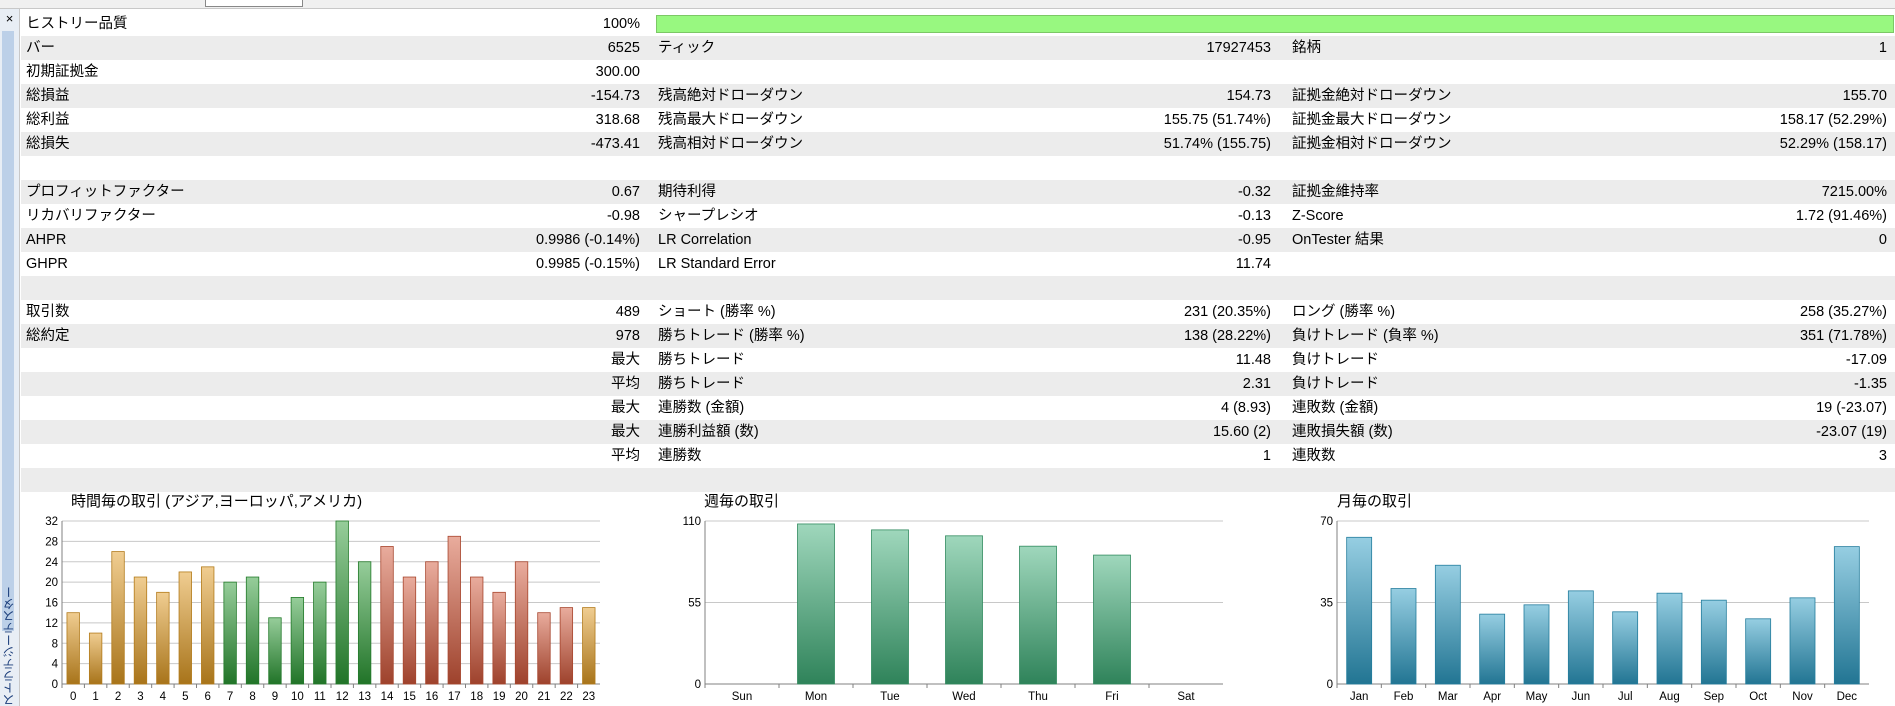 This screenshot has width=1895, height=706. What do you see at coordinates (1802, 641) in the screenshot?
I see `bar-Nov` at bounding box center [1802, 641].